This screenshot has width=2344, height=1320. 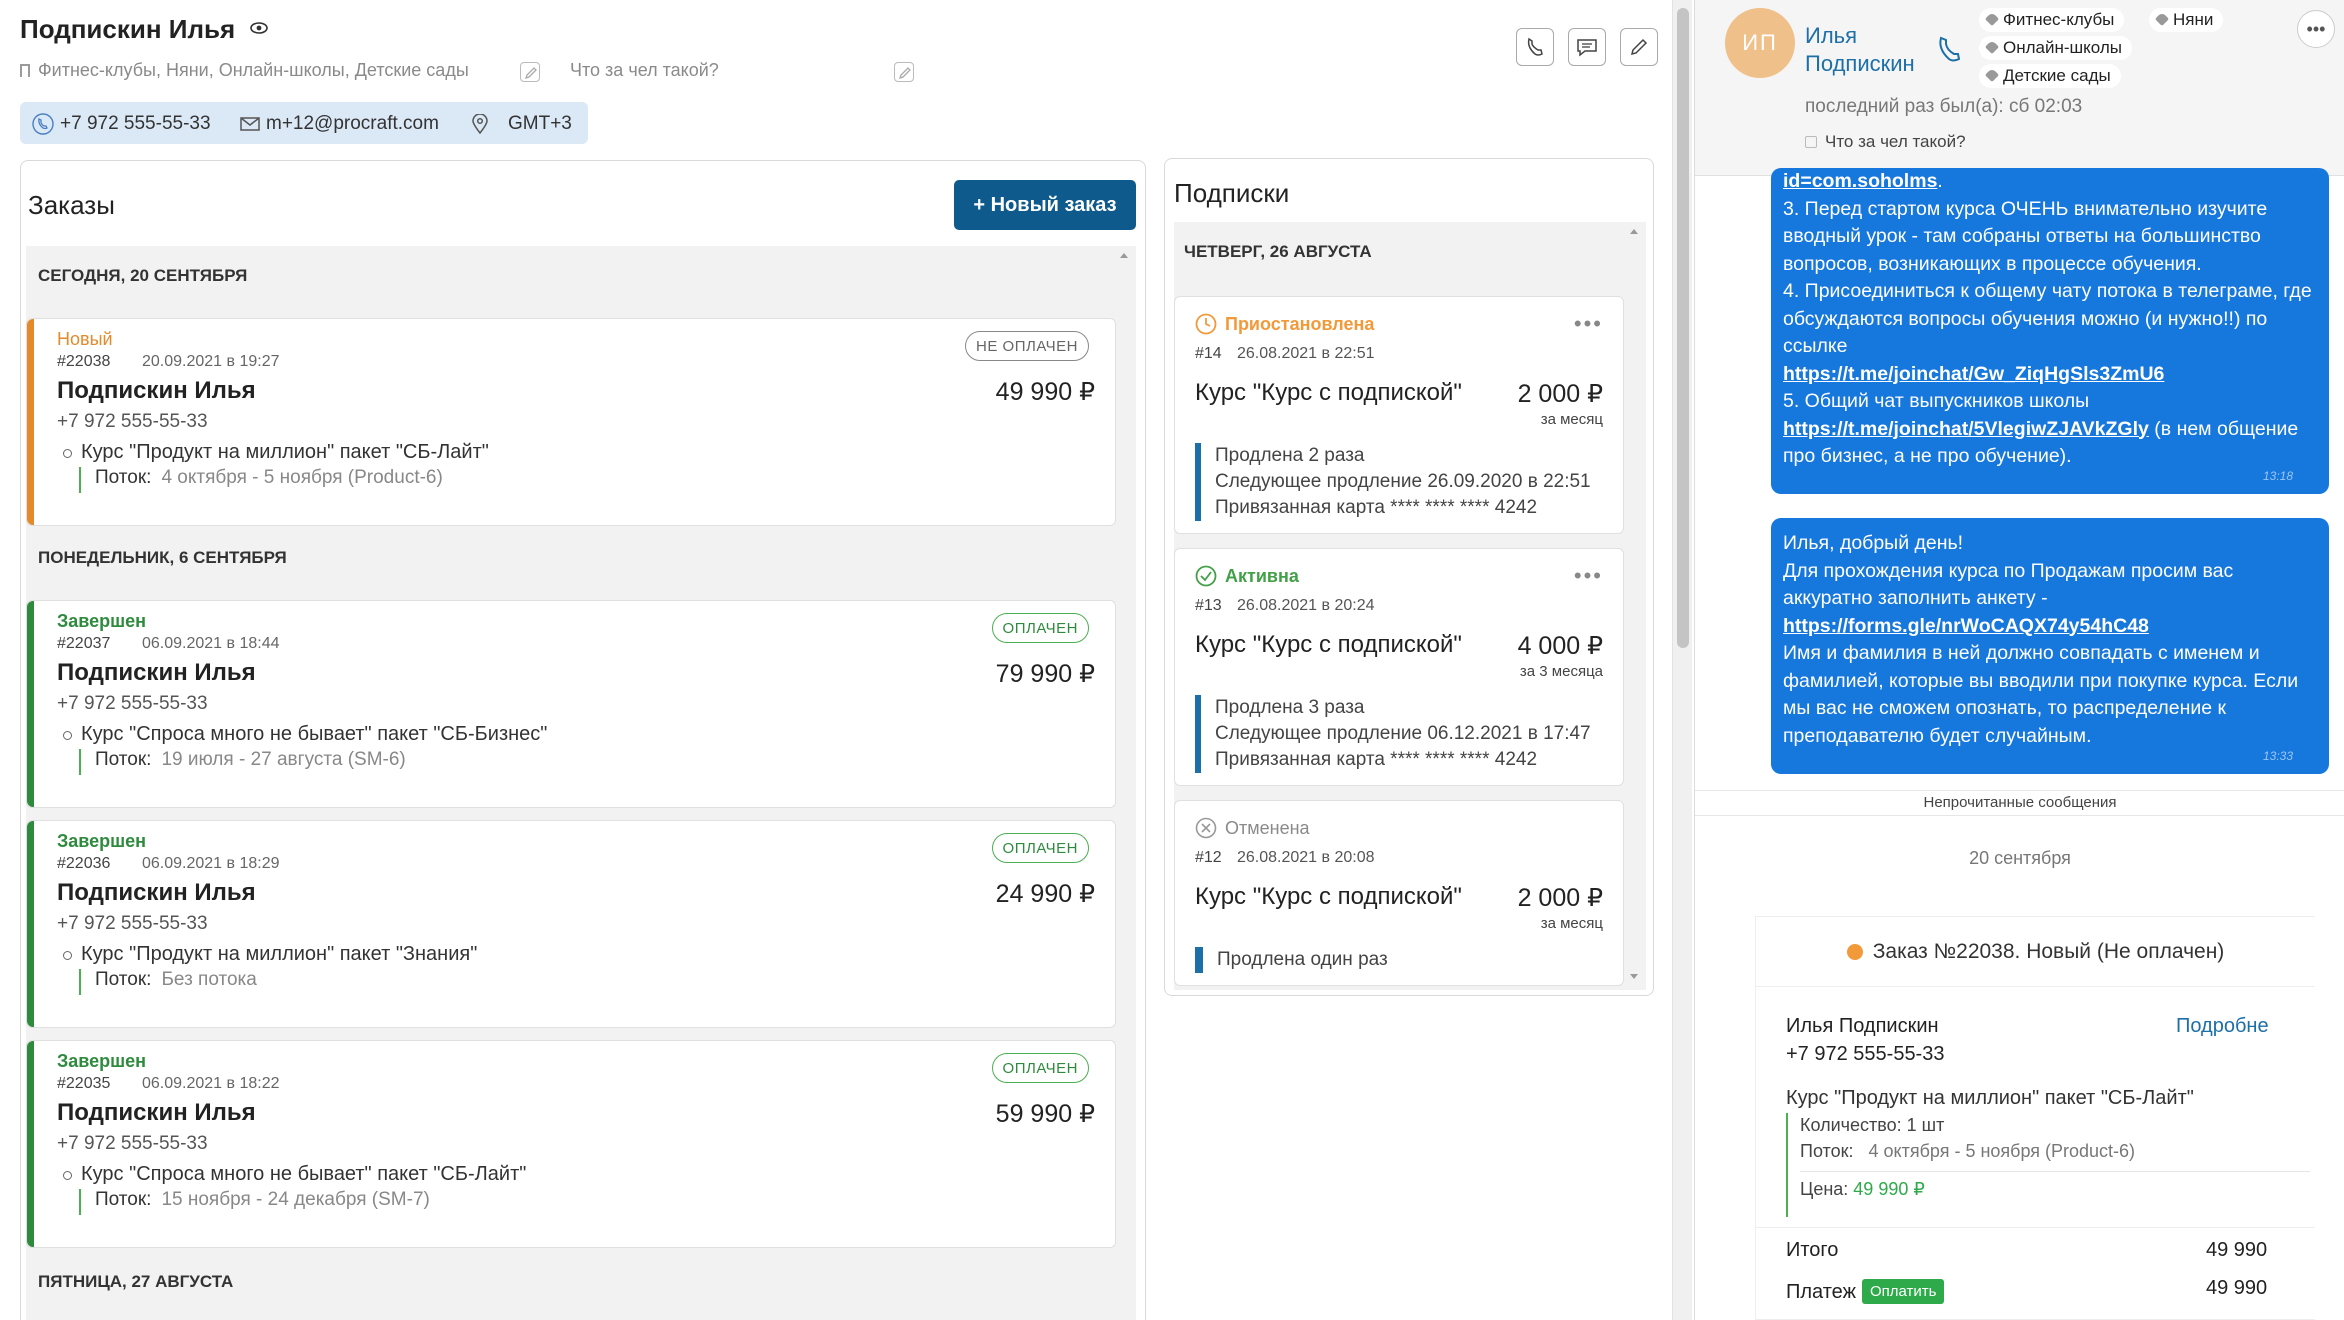 What do you see at coordinates (102, 1061) in the screenshot?
I see `order-status: Завершен` at bounding box center [102, 1061].